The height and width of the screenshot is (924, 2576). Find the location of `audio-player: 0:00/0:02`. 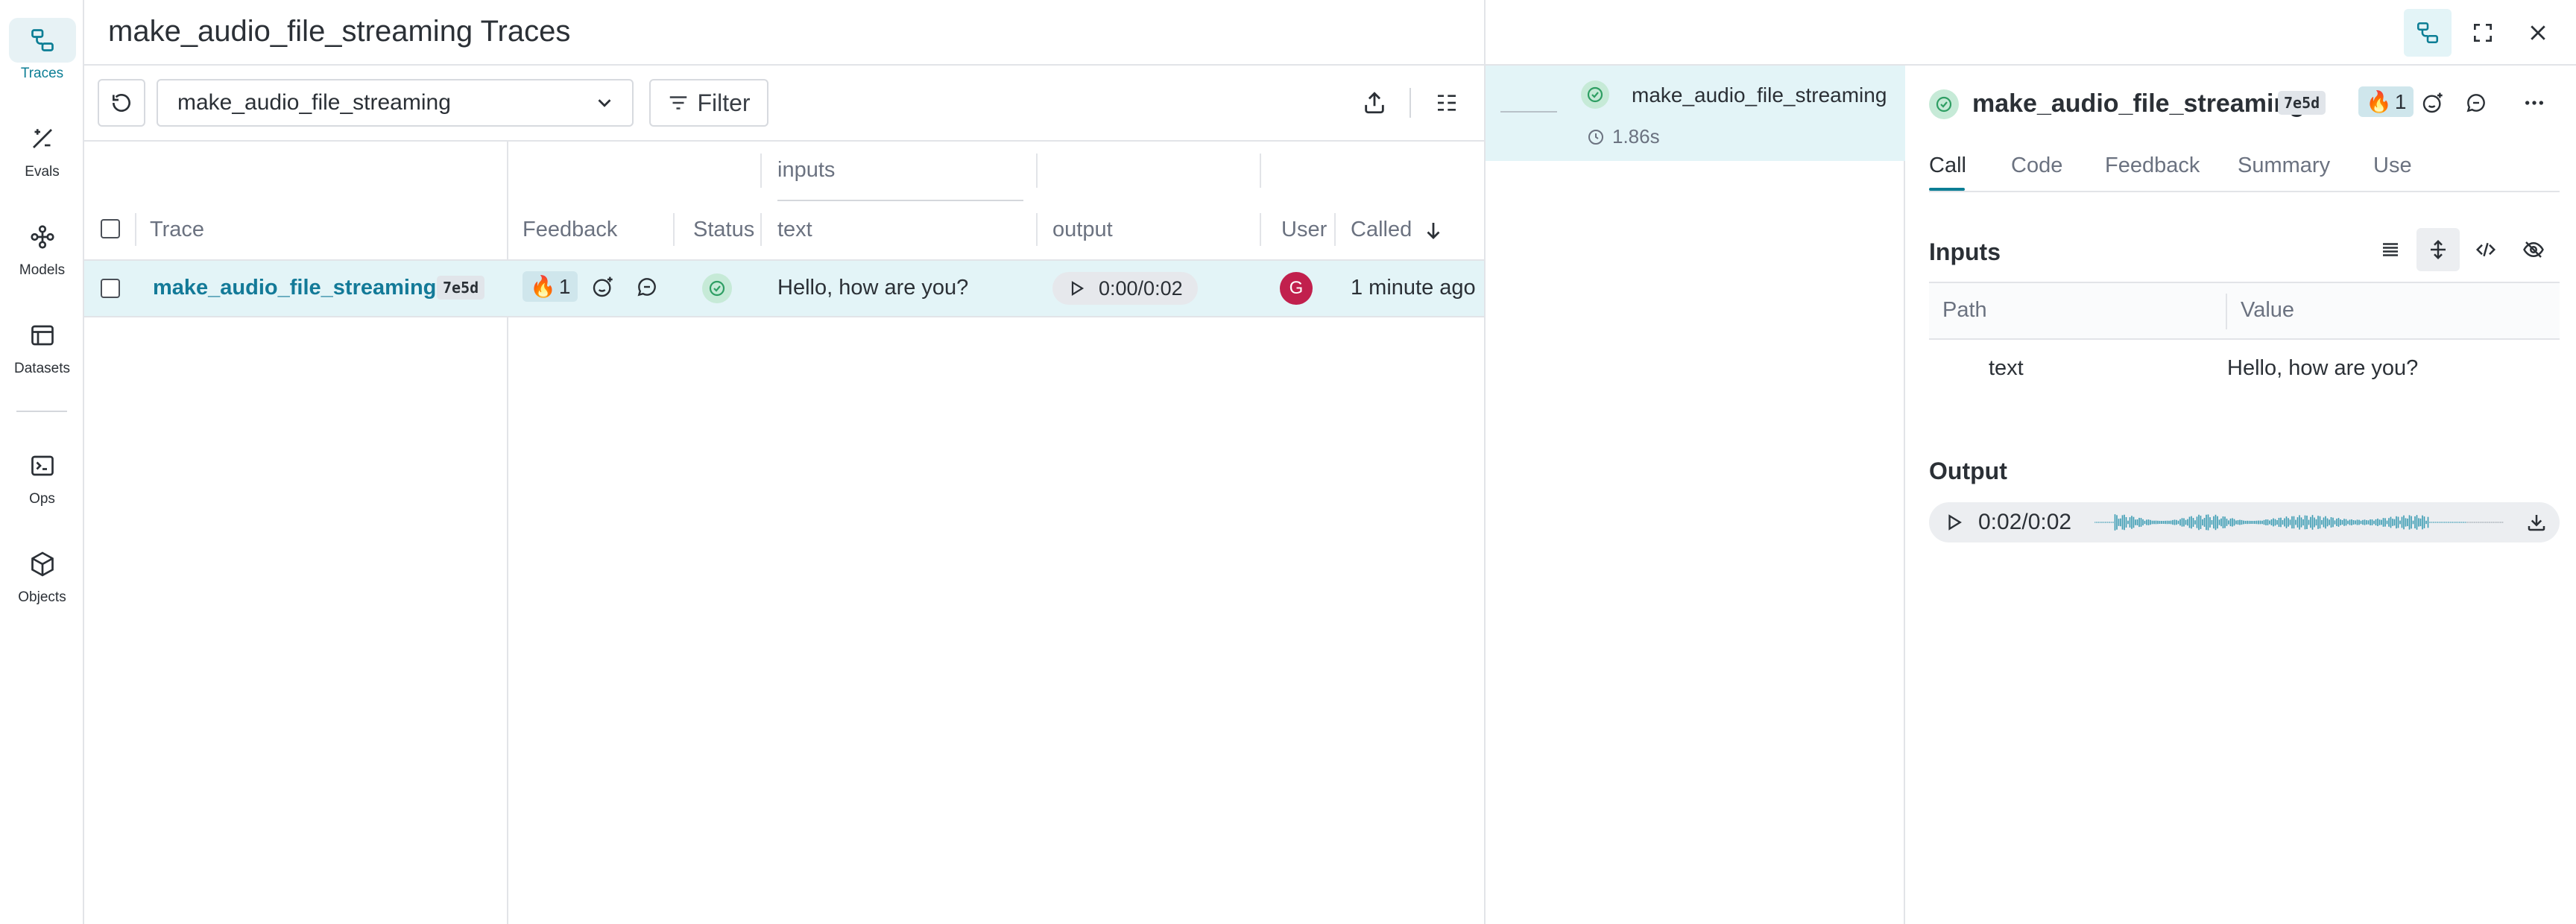

audio-player: 0:00/0:02 is located at coordinates (1125, 288).